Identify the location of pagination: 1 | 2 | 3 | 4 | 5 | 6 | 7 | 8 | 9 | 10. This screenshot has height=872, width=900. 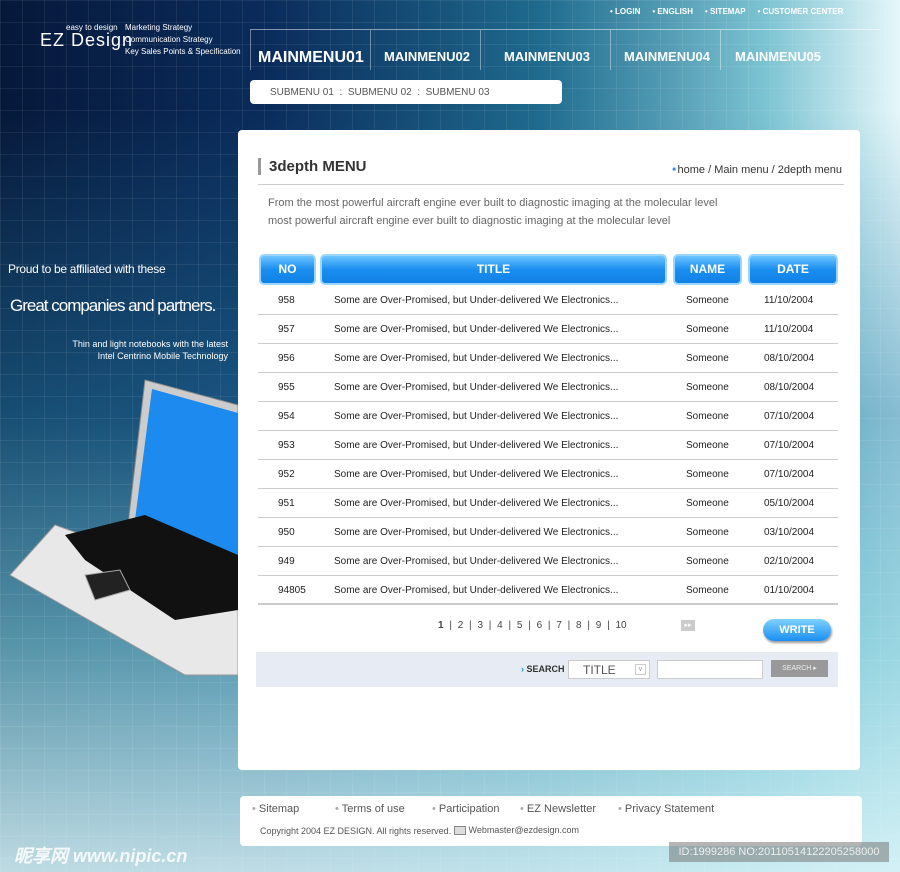
(532, 625).